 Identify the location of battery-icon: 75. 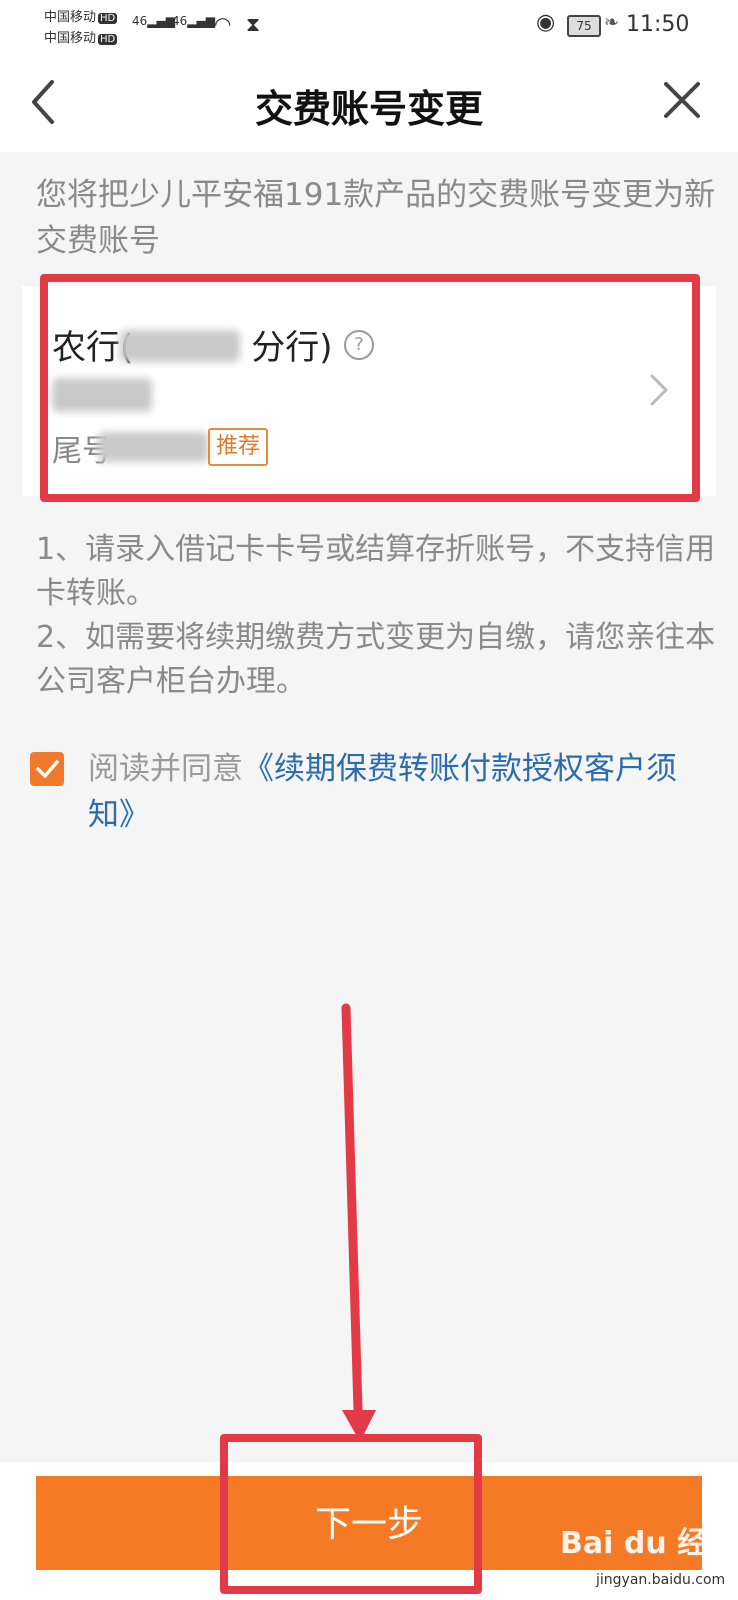
(584, 26).